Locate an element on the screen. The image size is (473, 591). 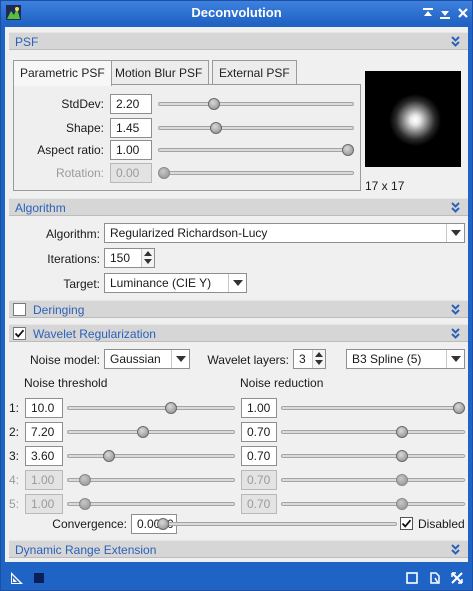
scaling-function-combo: B3 Spline (5) is located at coordinates (405, 359).